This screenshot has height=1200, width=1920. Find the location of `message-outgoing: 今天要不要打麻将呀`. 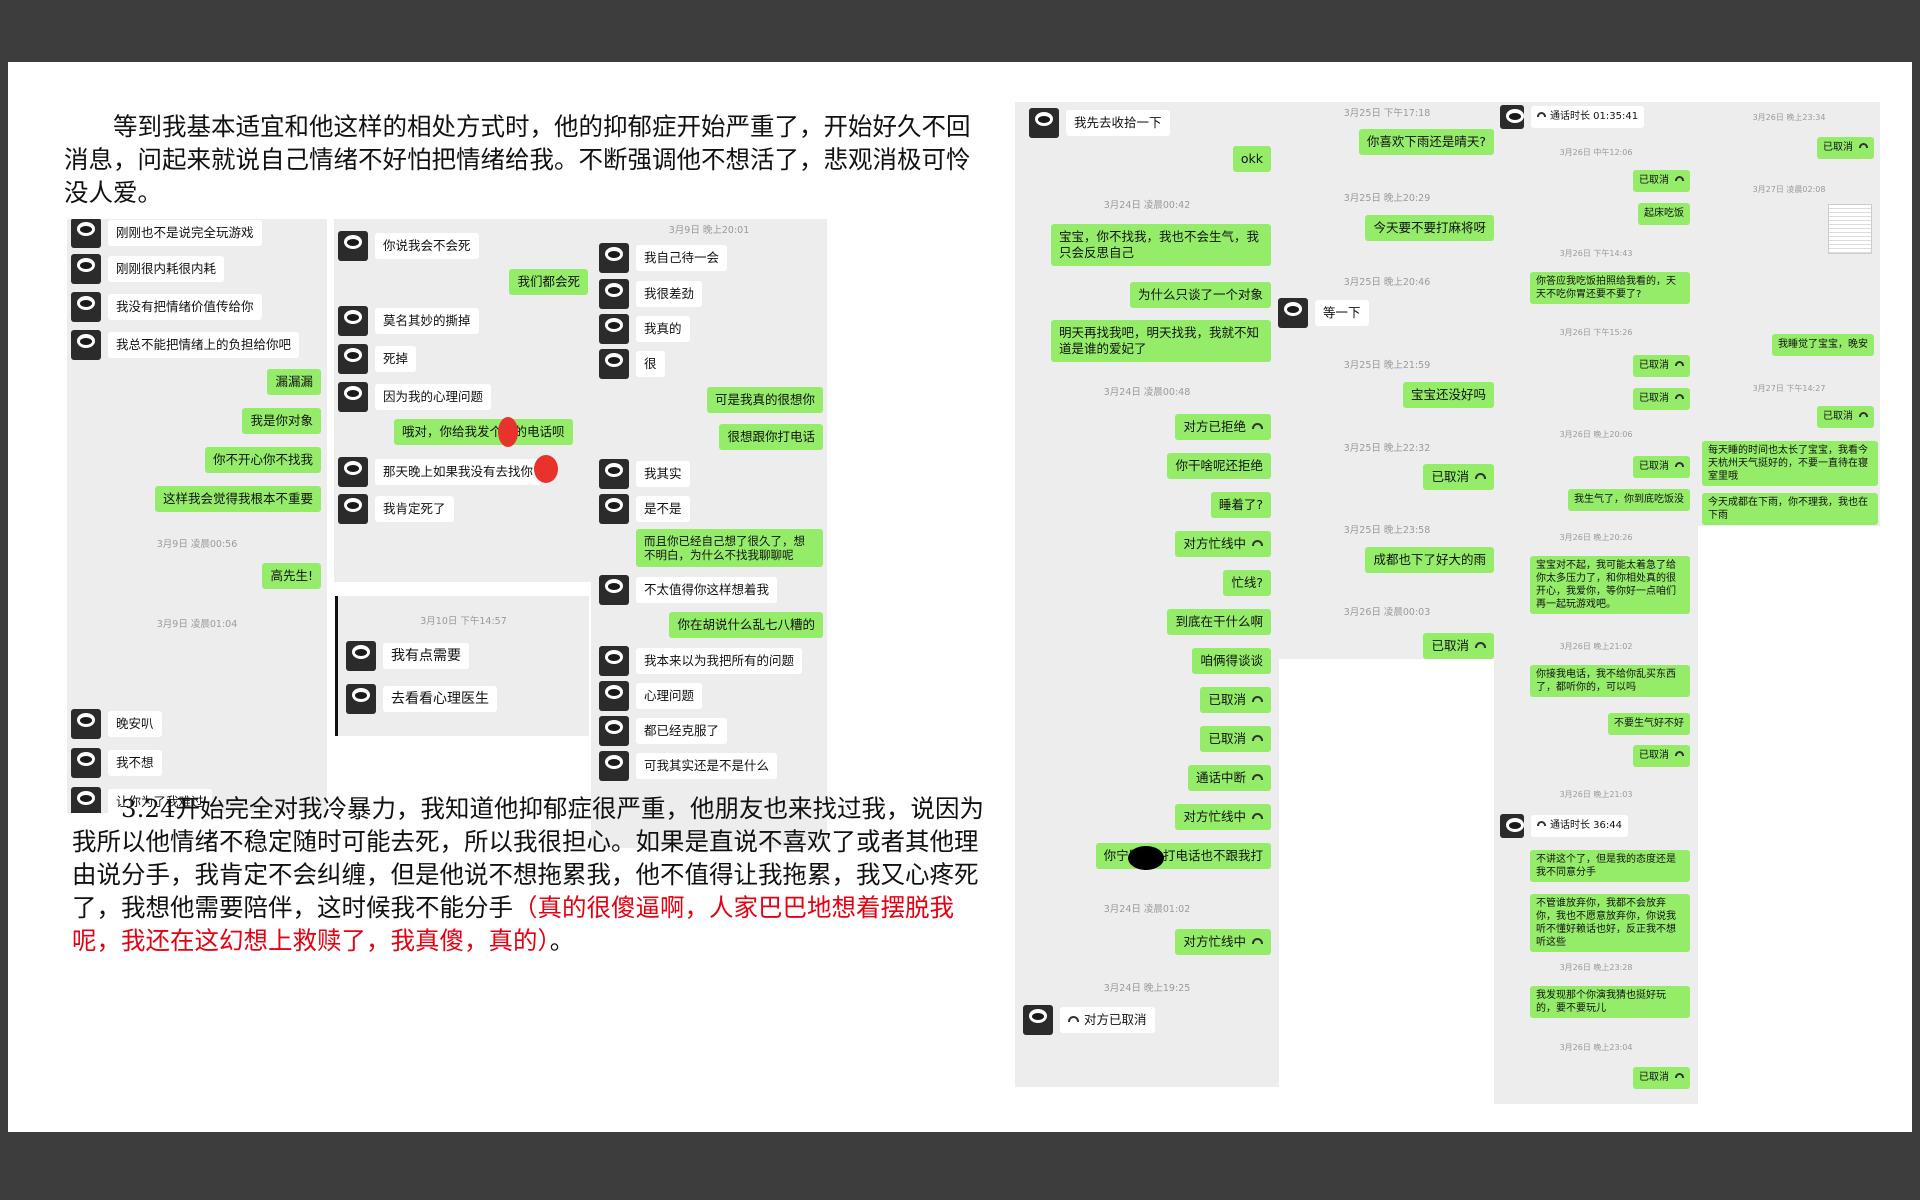

message-outgoing: 今天要不要打麻将呀 is located at coordinates (1429, 228).